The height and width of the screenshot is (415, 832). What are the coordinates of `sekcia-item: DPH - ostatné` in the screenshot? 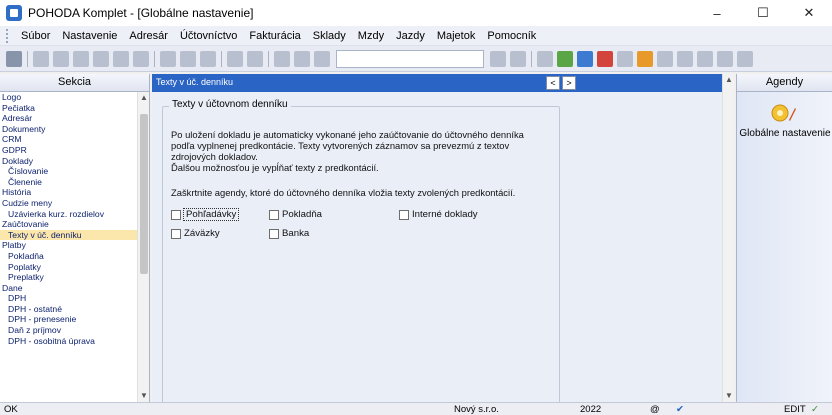 It's located at (69, 309).